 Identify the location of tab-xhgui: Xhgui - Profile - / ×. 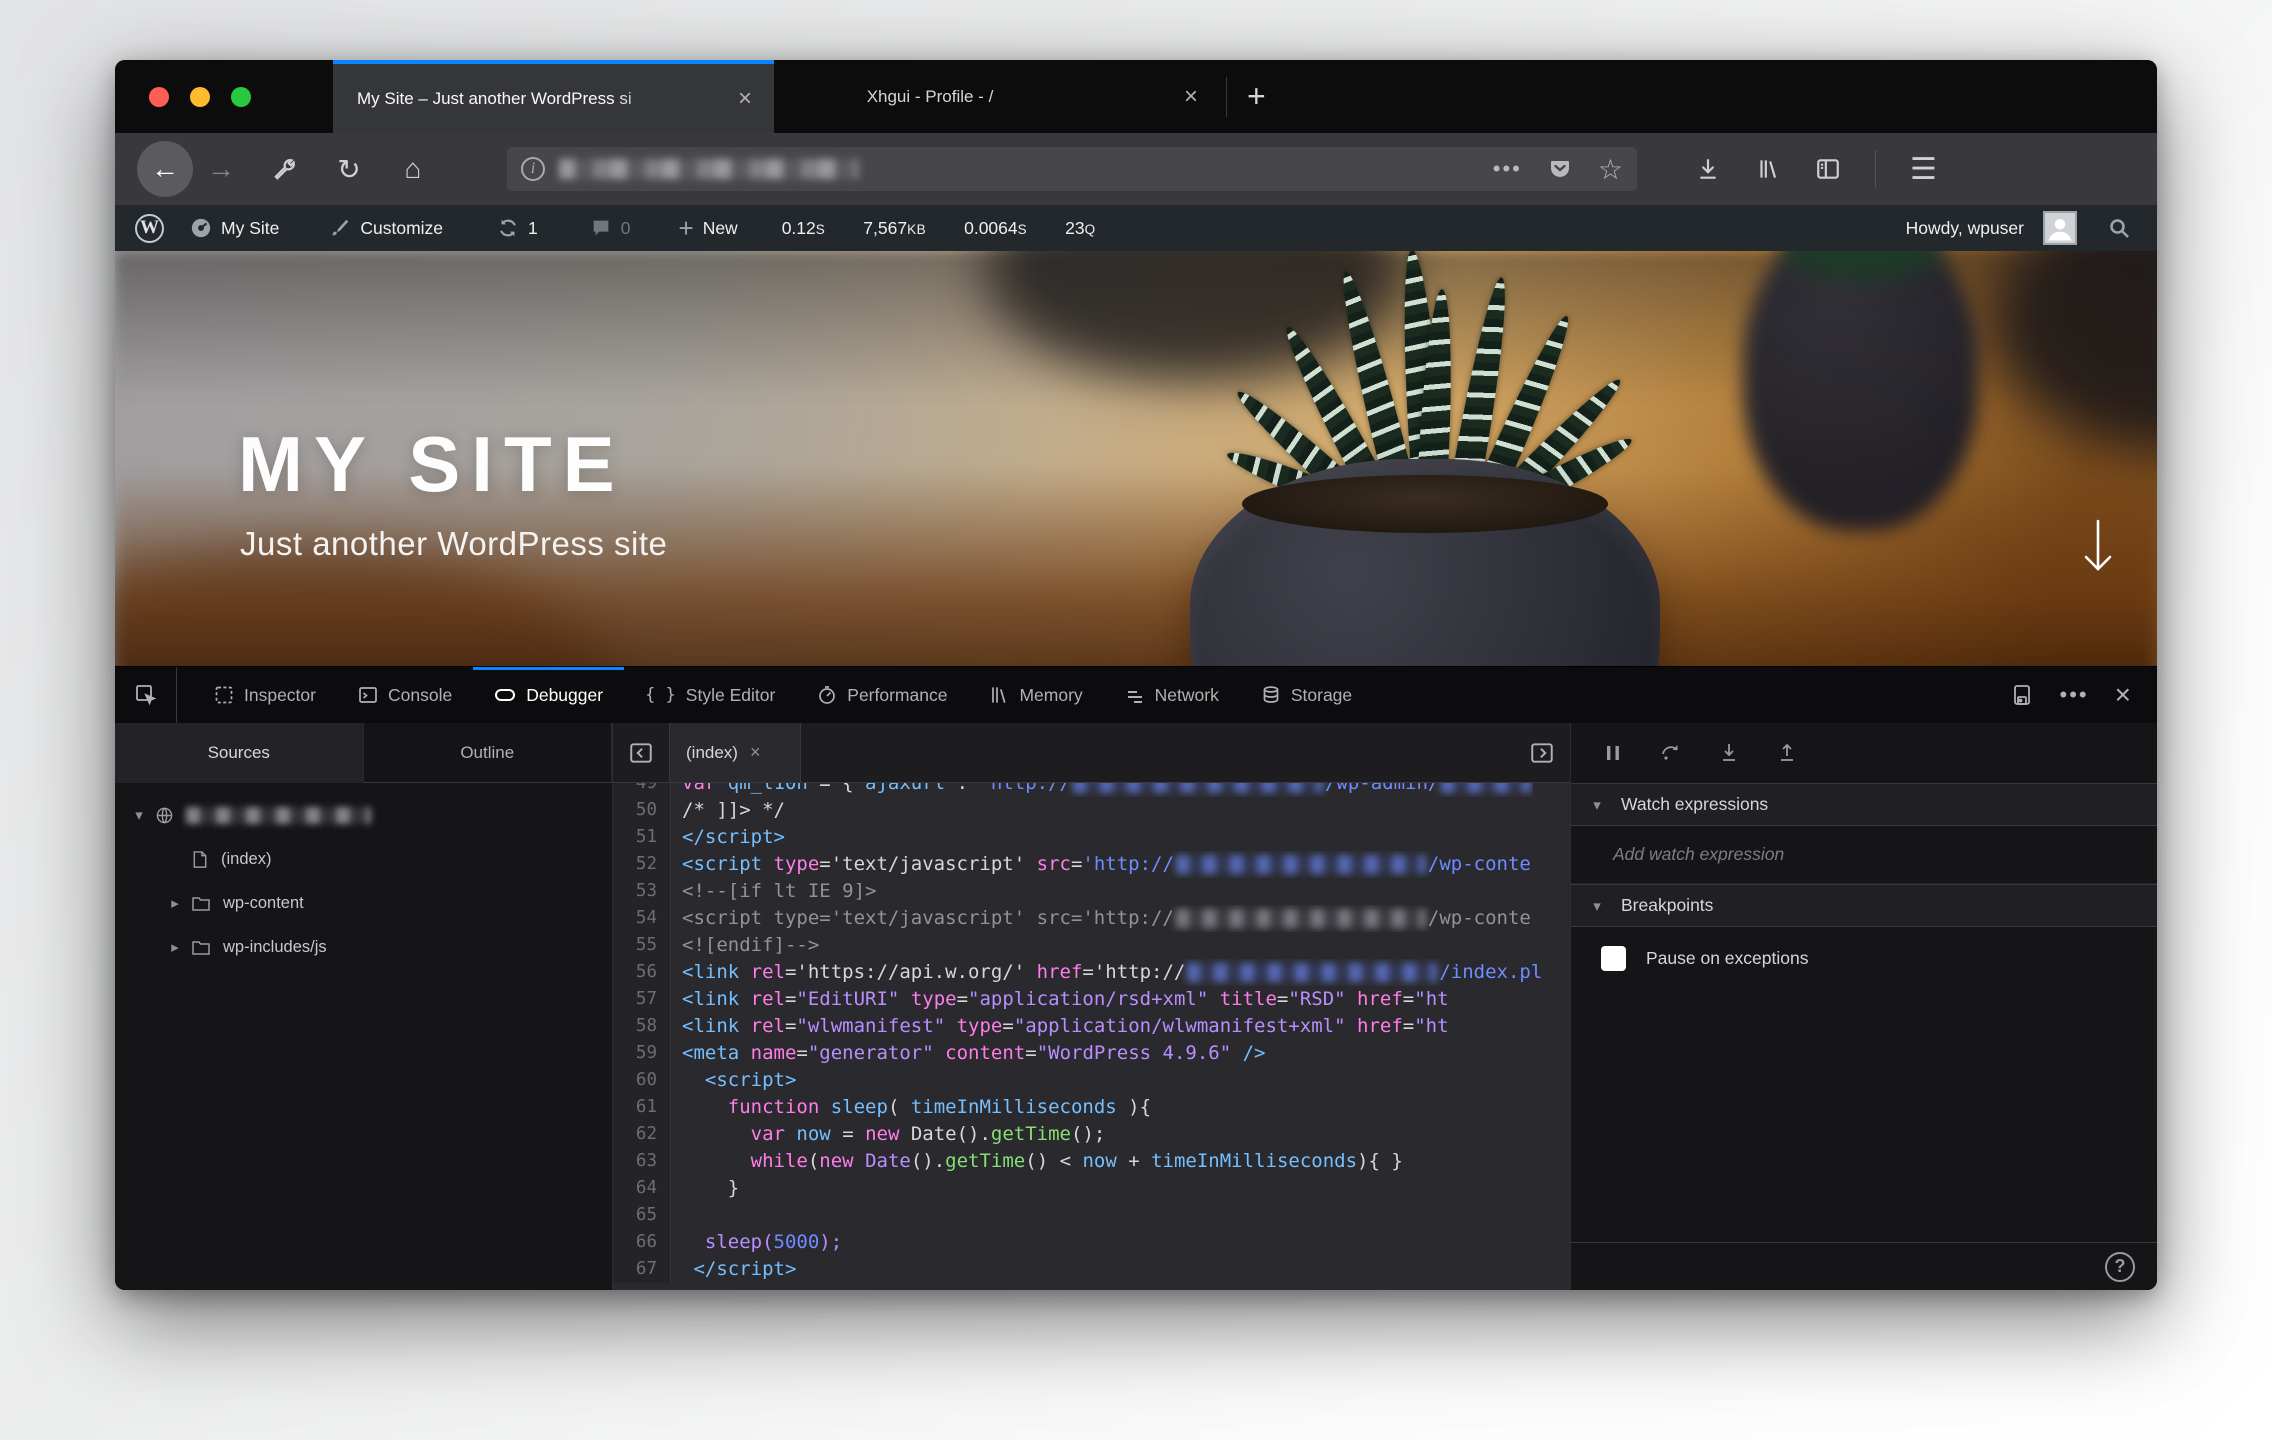
(1000, 96).